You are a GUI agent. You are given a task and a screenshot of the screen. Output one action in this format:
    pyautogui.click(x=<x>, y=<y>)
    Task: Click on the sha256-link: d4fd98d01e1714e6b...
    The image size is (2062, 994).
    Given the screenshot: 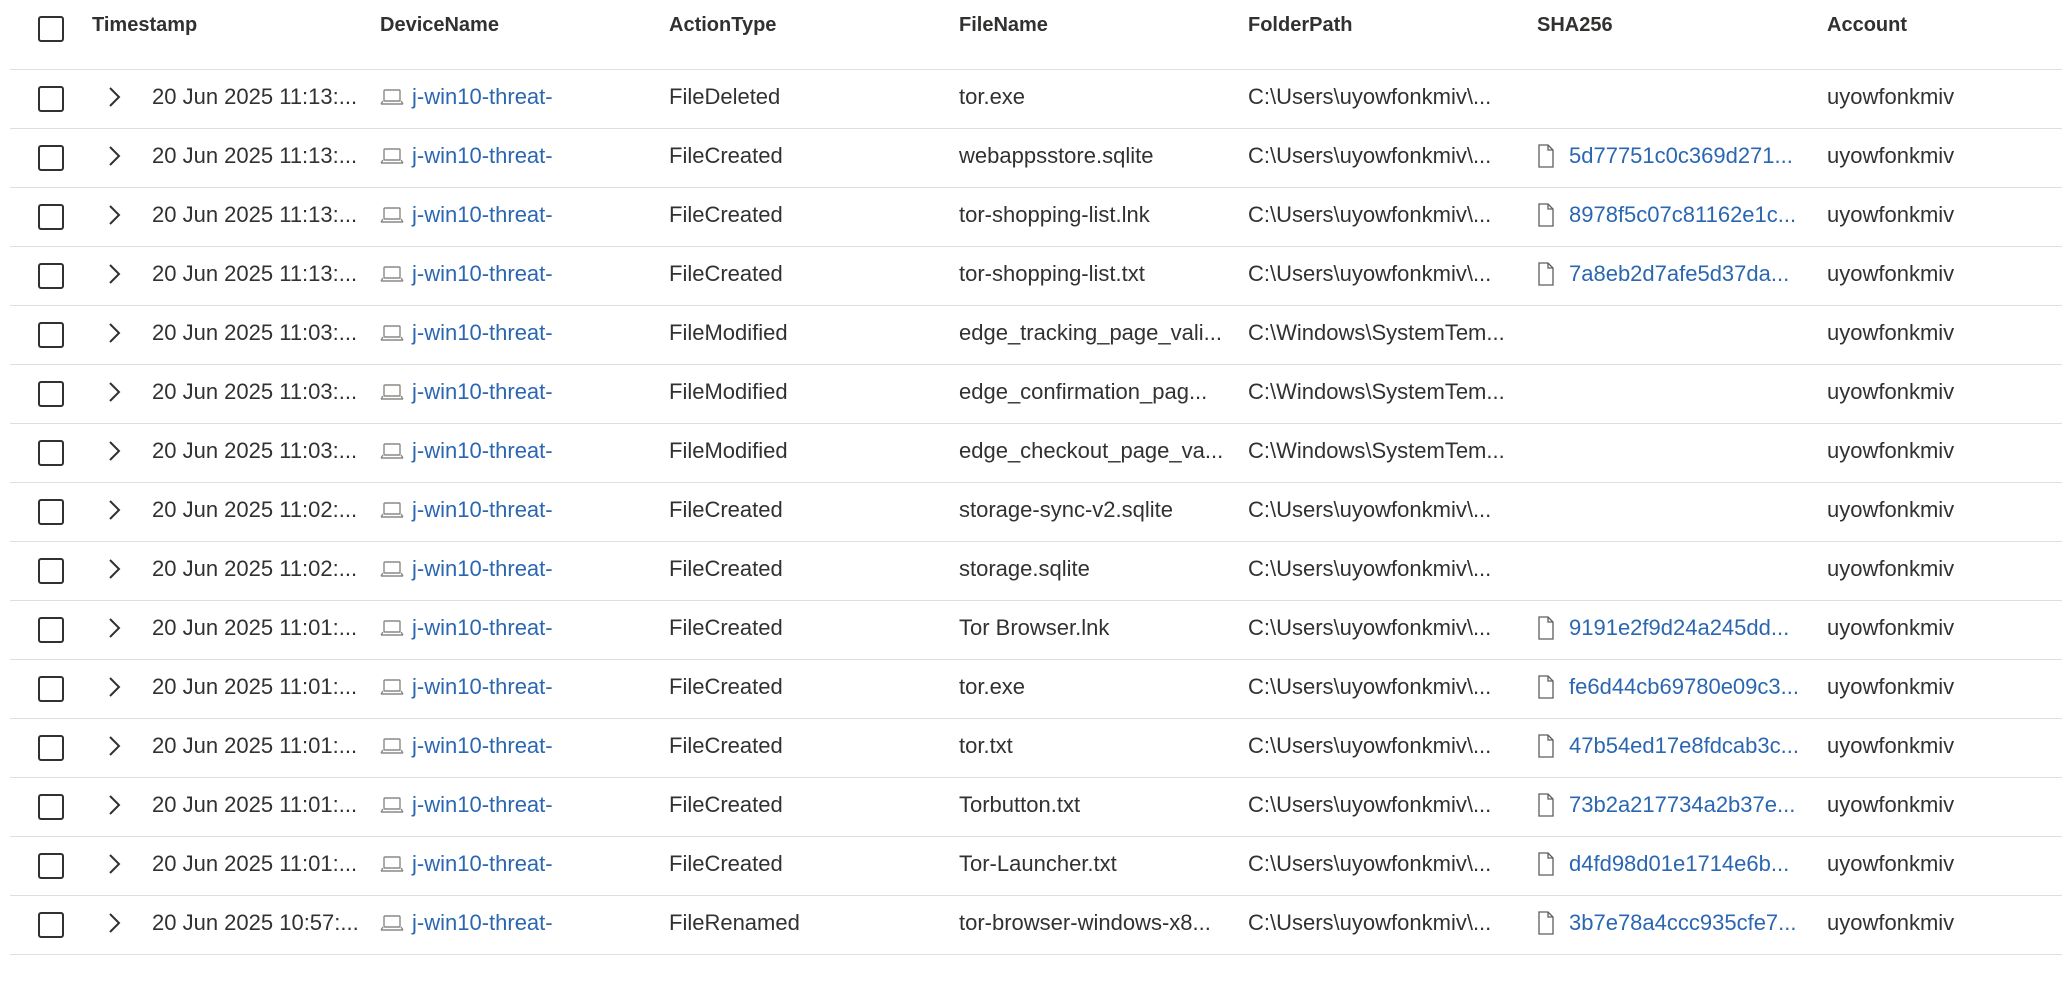 What is the action you would take?
    pyautogui.click(x=1679, y=864)
    